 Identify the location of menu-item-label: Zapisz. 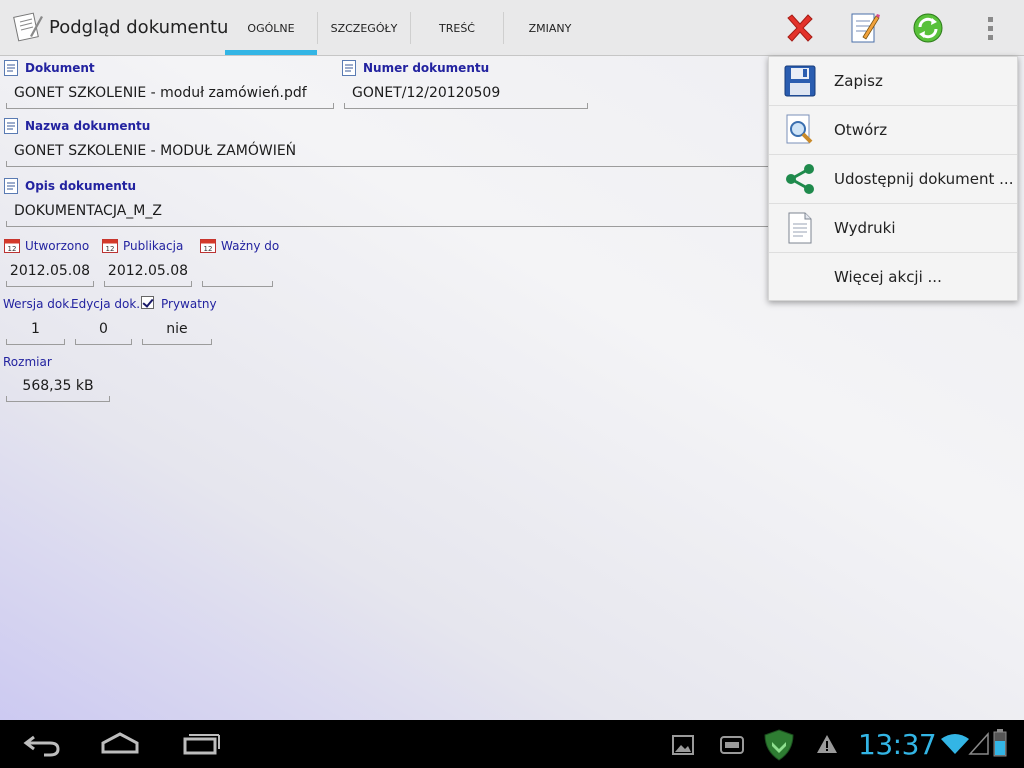
(858, 81).